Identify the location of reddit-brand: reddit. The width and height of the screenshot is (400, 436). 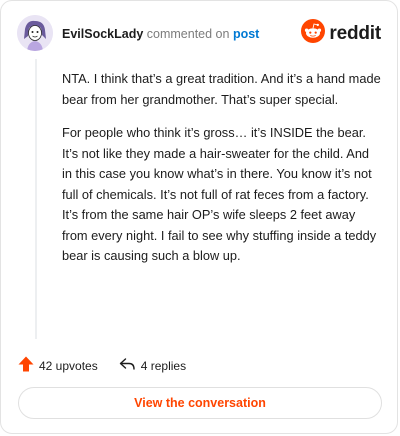
(341, 33).